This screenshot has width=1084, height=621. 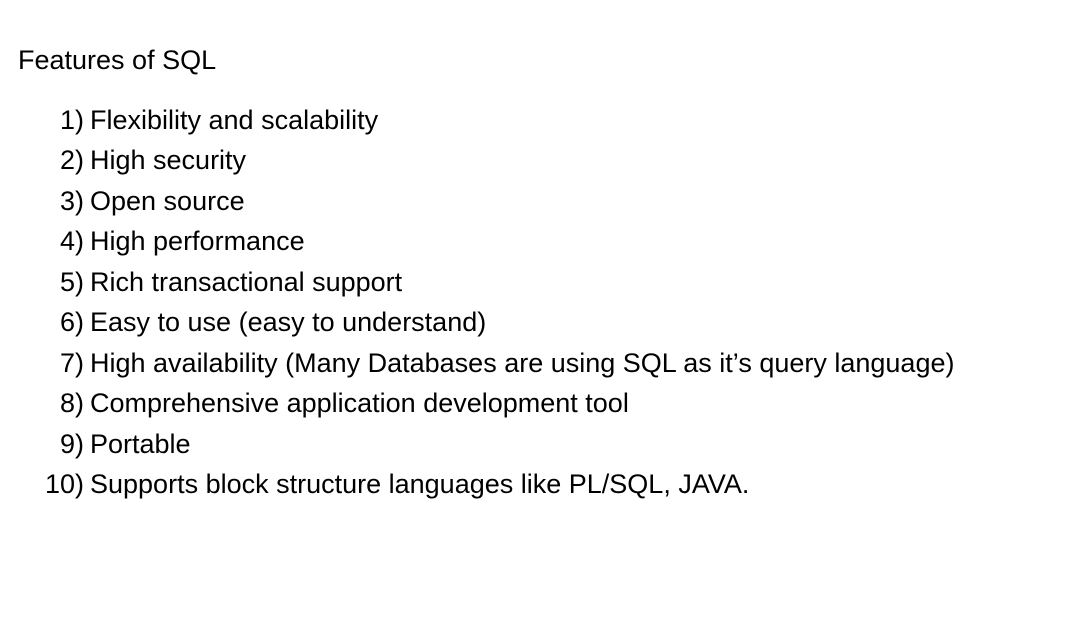 I want to click on list-item-number: 5), so click(x=71, y=281).